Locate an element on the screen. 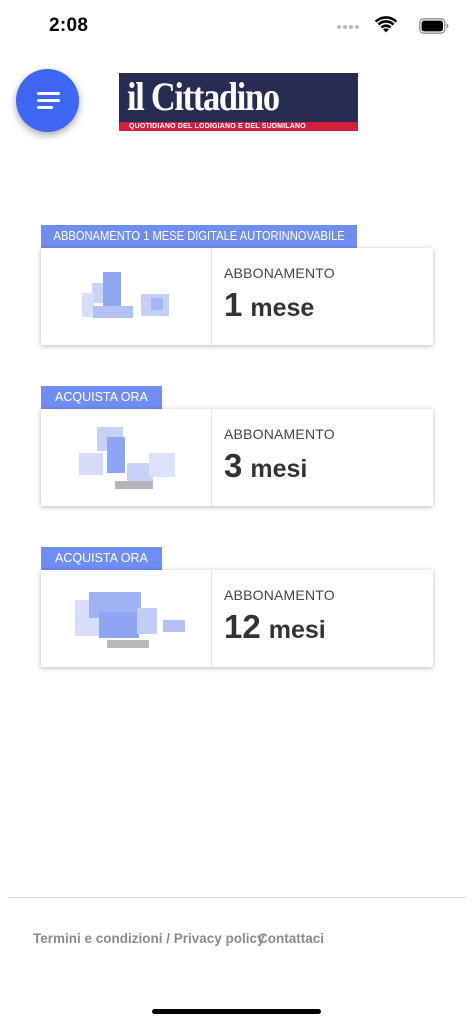  menu-button is located at coordinates (47, 100).